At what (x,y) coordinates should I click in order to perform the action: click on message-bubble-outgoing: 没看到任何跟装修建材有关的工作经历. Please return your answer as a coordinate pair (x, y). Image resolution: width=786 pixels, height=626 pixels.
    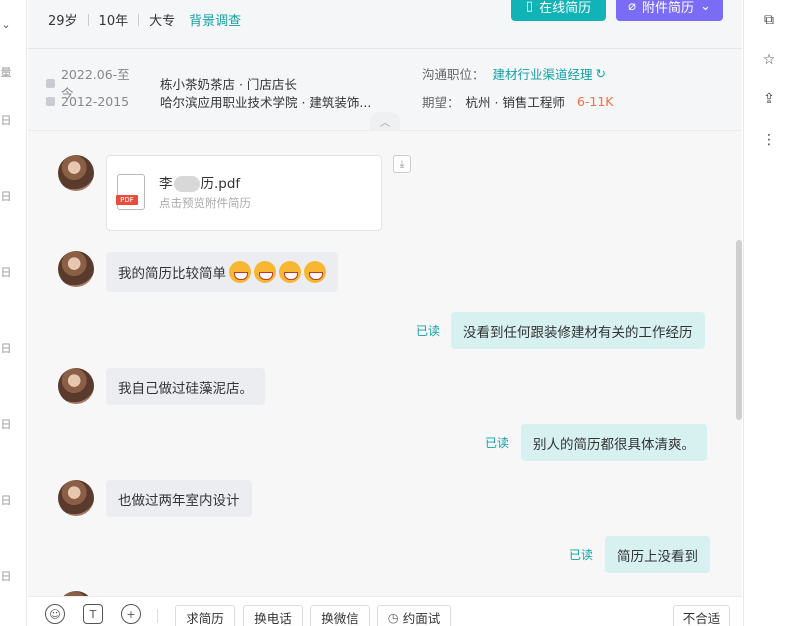
    Looking at the image, I should click on (578, 330).